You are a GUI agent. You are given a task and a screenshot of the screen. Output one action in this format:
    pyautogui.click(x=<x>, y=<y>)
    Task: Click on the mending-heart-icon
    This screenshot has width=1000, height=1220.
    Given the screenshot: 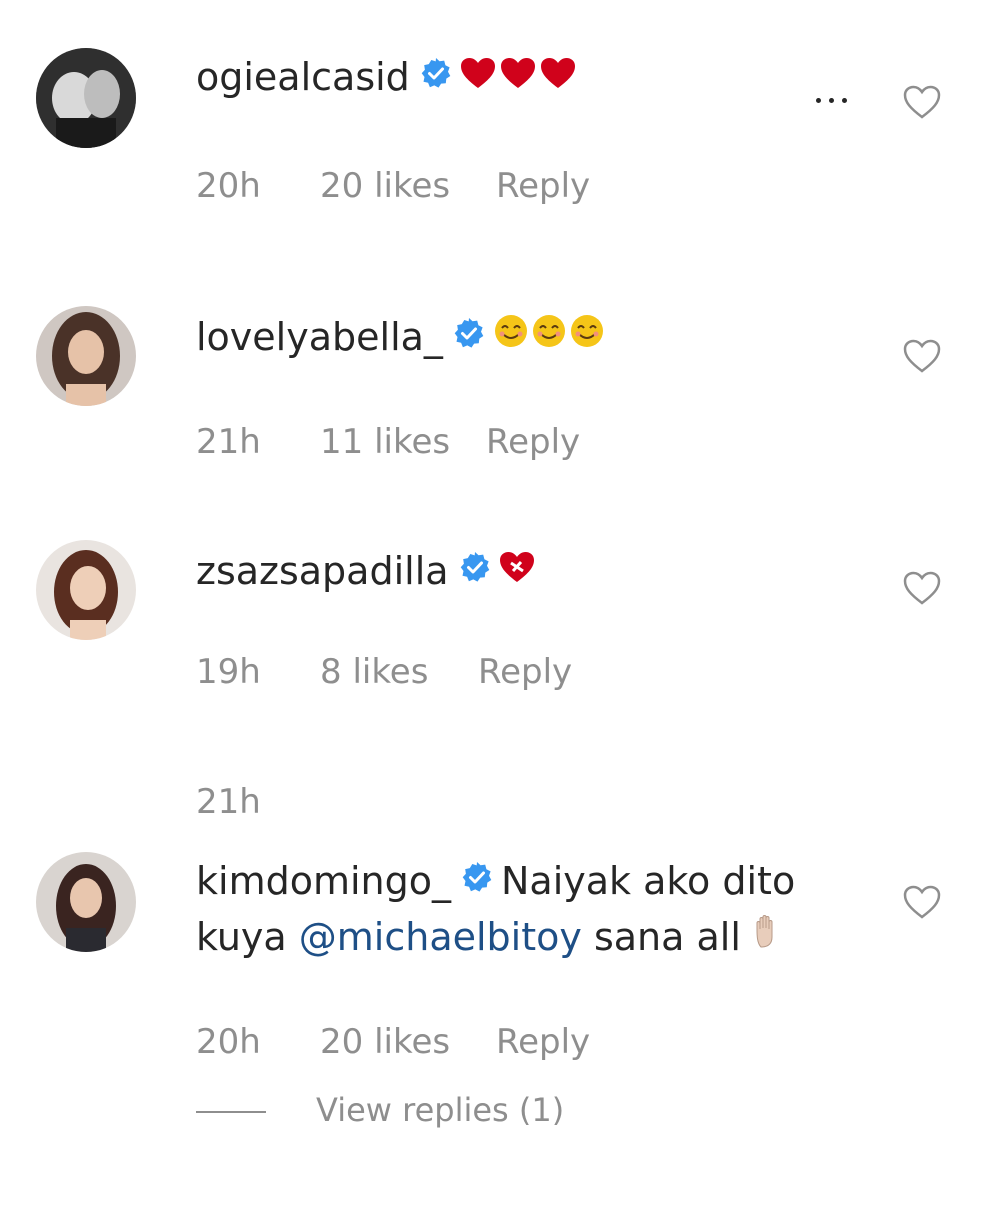 What is the action you would take?
    pyautogui.click(x=517, y=570)
    